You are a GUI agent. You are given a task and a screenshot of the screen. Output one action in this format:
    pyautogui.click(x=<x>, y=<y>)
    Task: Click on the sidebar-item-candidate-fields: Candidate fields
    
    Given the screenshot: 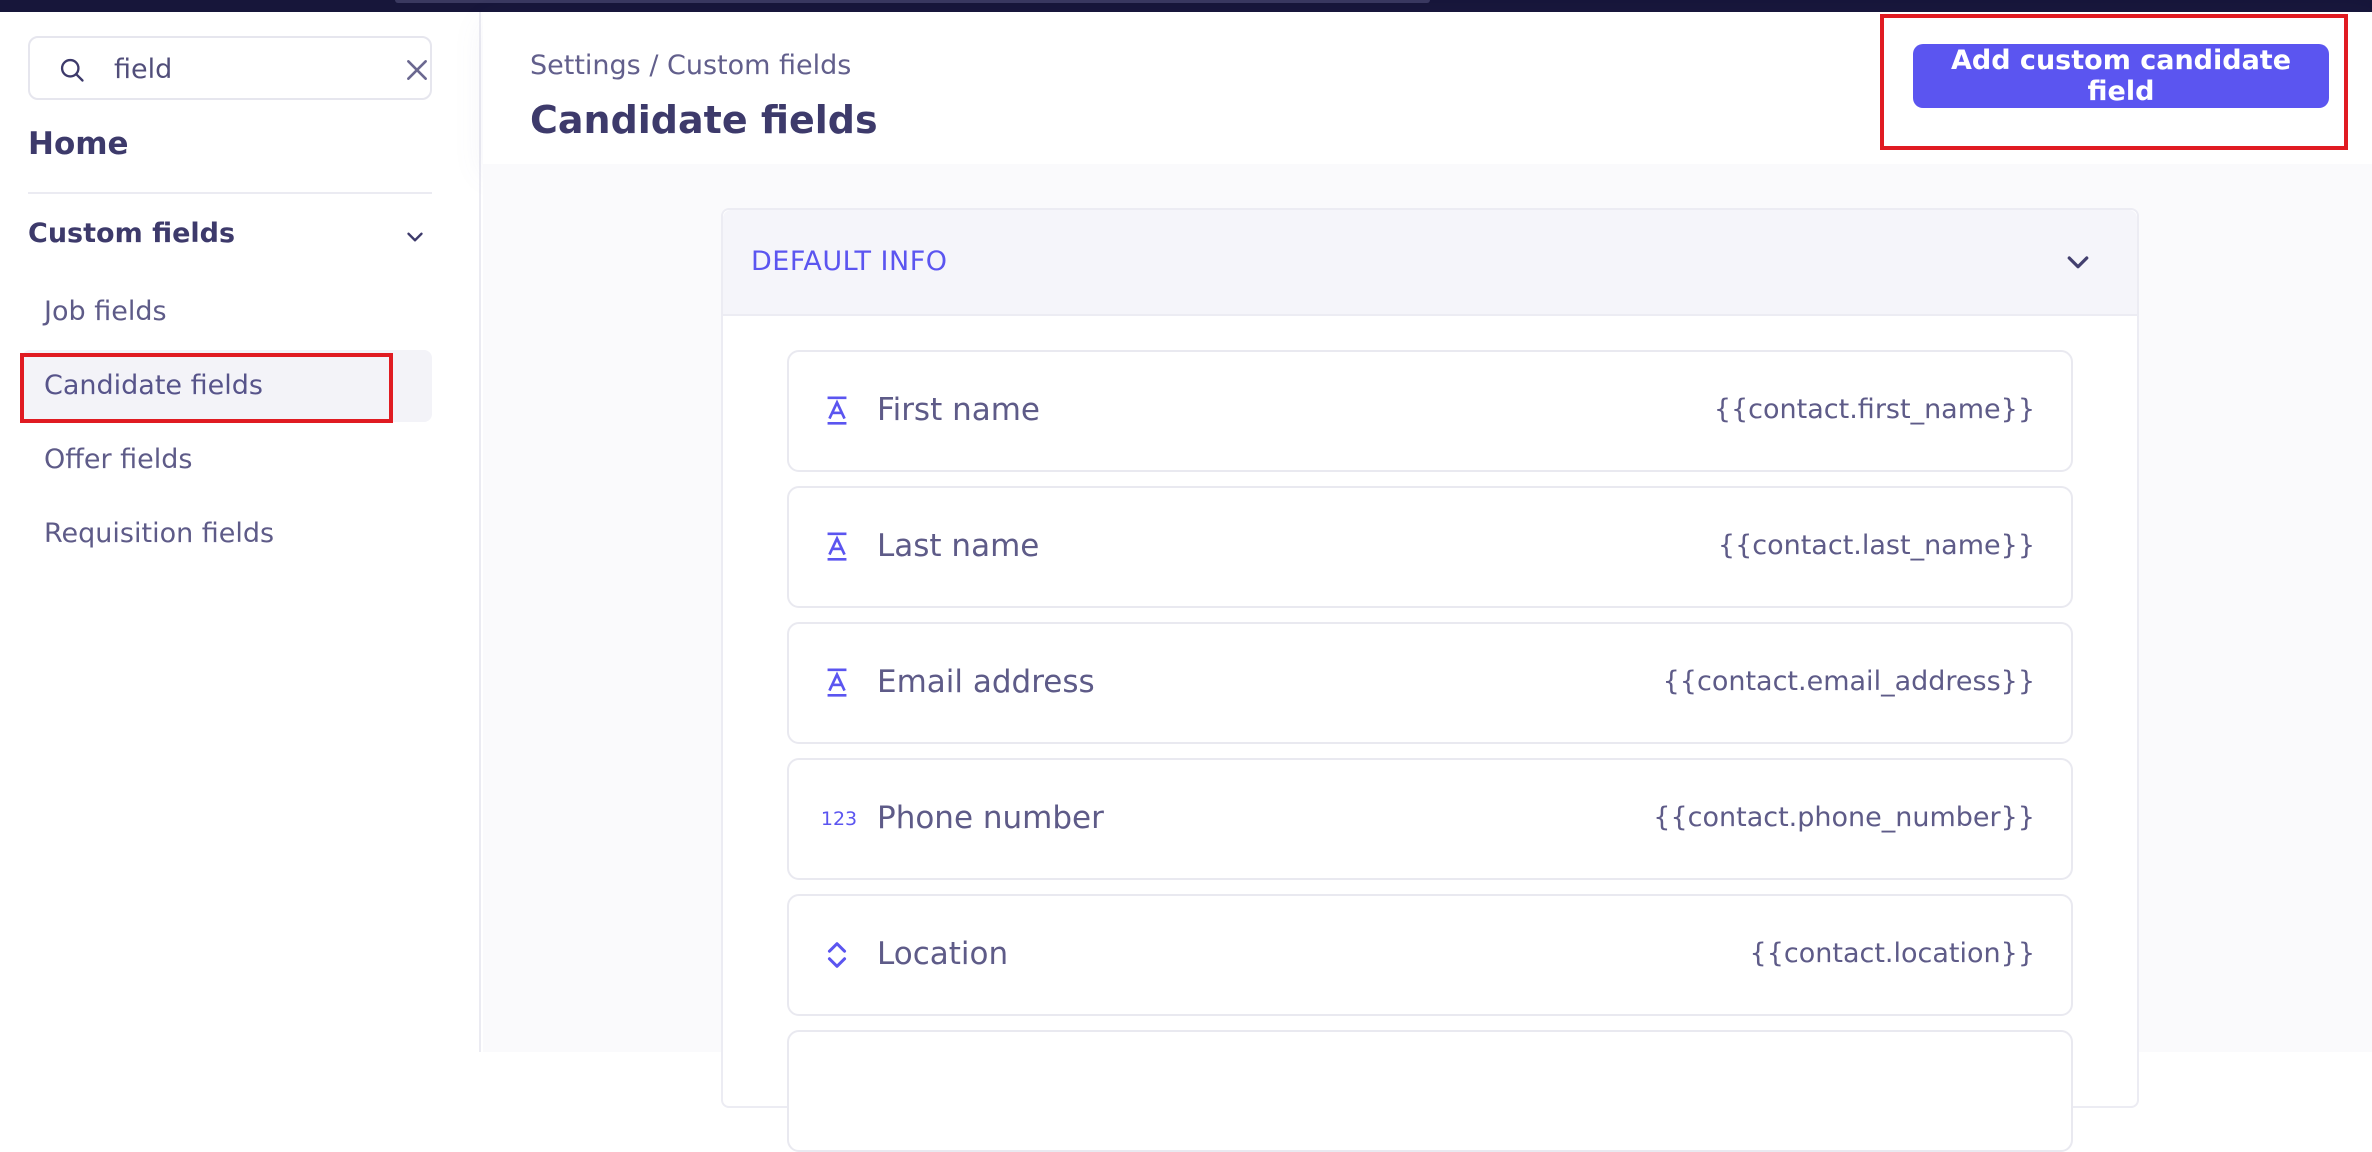 What is the action you would take?
    pyautogui.click(x=227, y=386)
    